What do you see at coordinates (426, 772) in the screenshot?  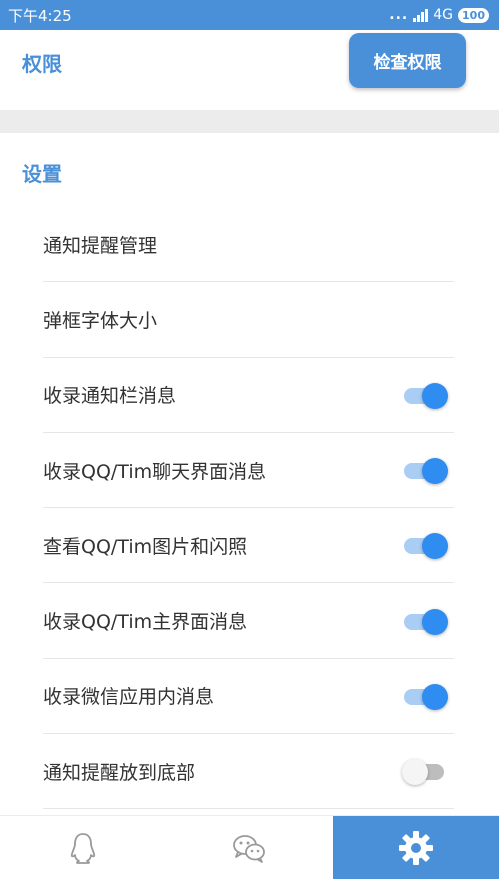 I see `notification-bottom-toggle` at bounding box center [426, 772].